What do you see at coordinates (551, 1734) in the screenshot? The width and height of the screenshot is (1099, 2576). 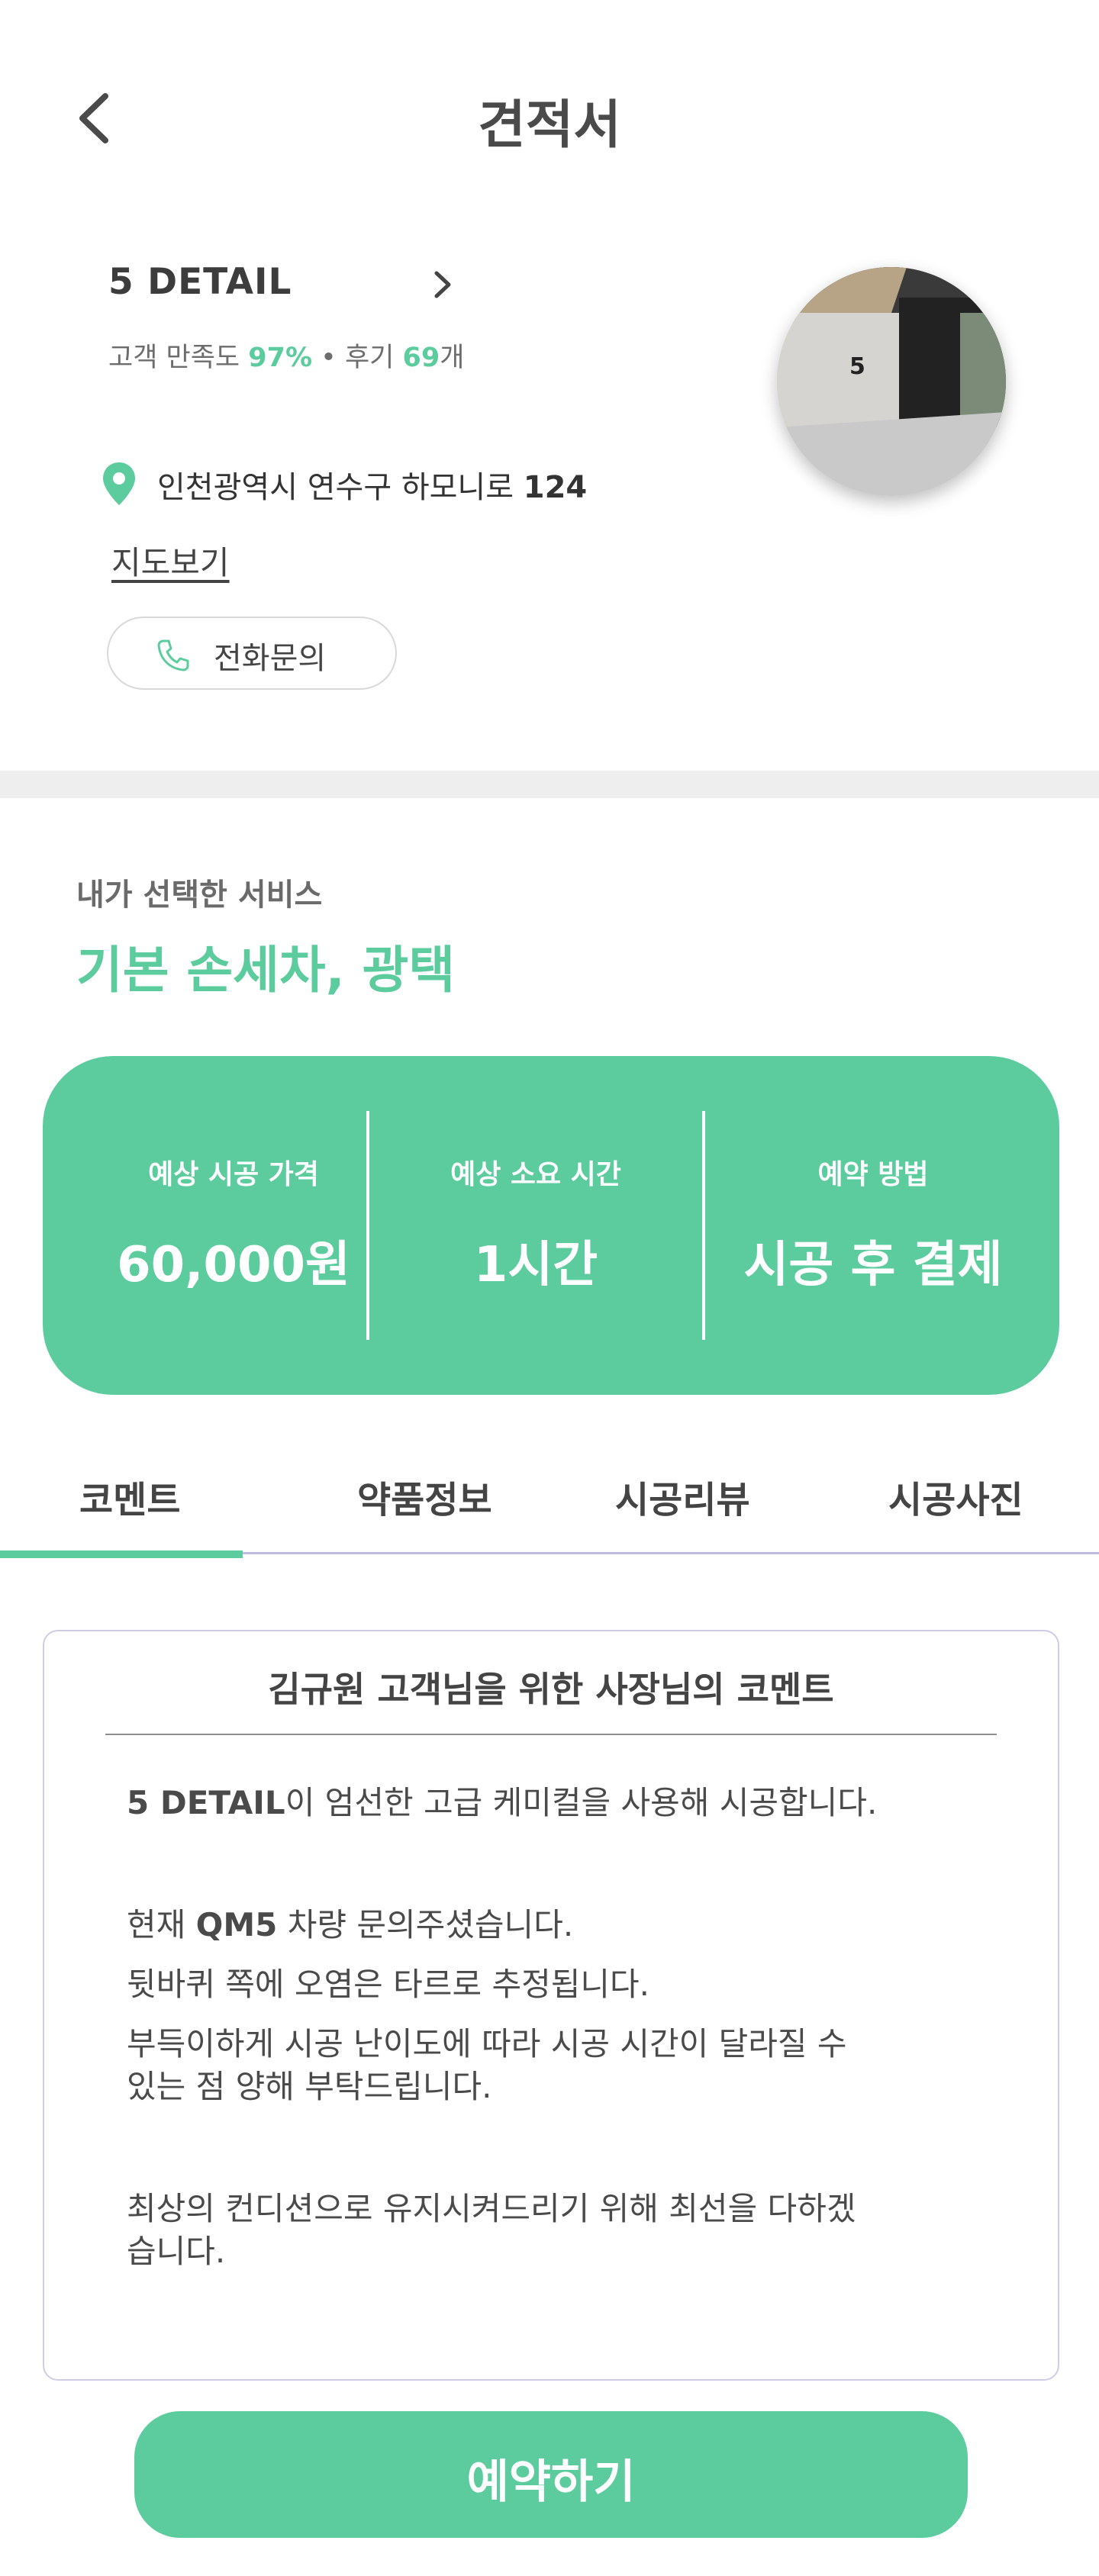 I see `comment-divider` at bounding box center [551, 1734].